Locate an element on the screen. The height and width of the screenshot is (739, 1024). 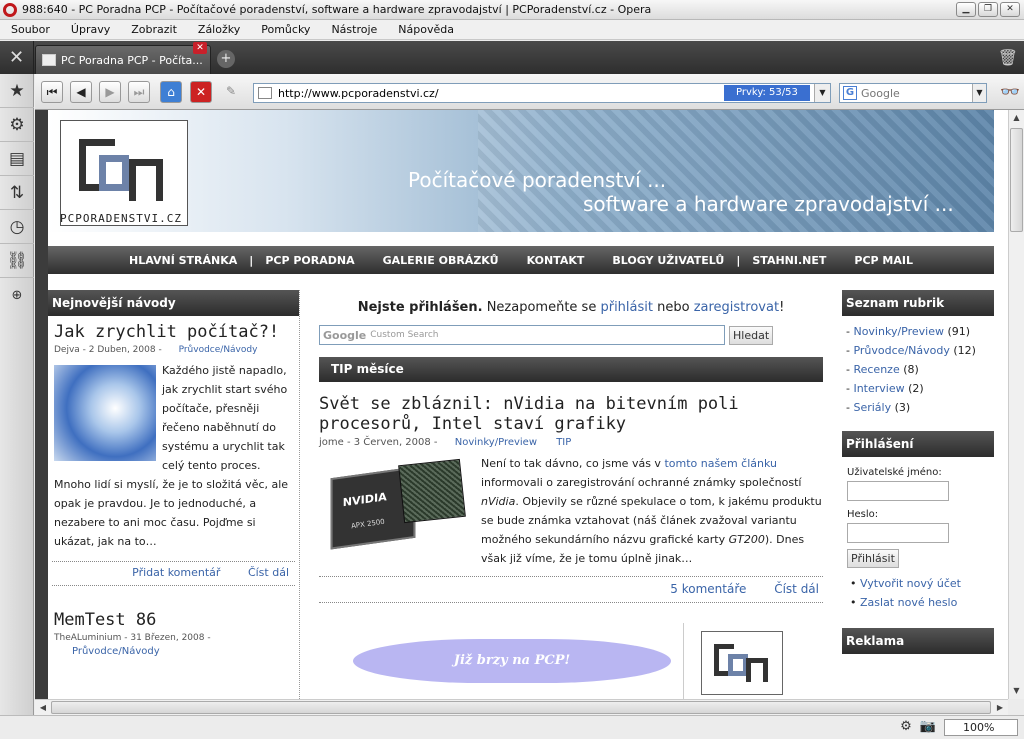
home-icon: ⌂ is located at coordinates (171, 92).